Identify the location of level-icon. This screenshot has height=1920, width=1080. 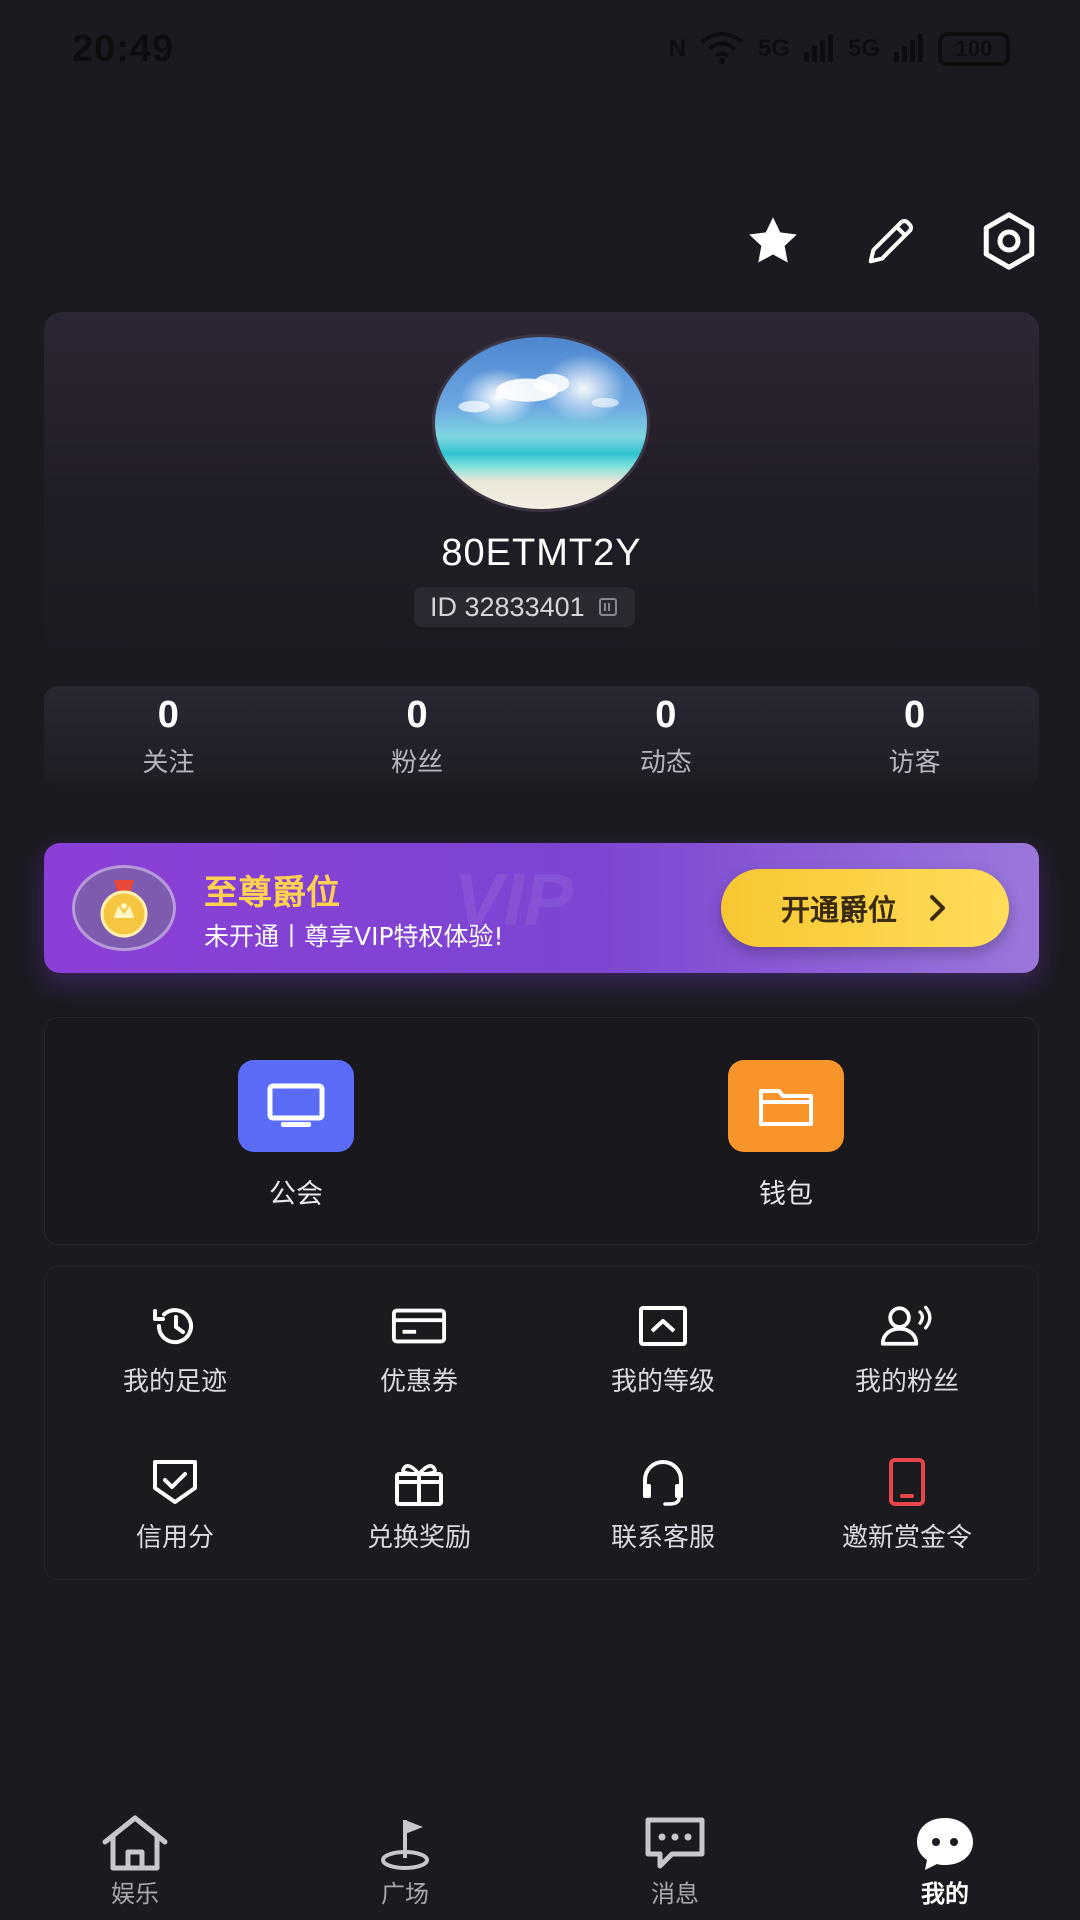
(663, 1326).